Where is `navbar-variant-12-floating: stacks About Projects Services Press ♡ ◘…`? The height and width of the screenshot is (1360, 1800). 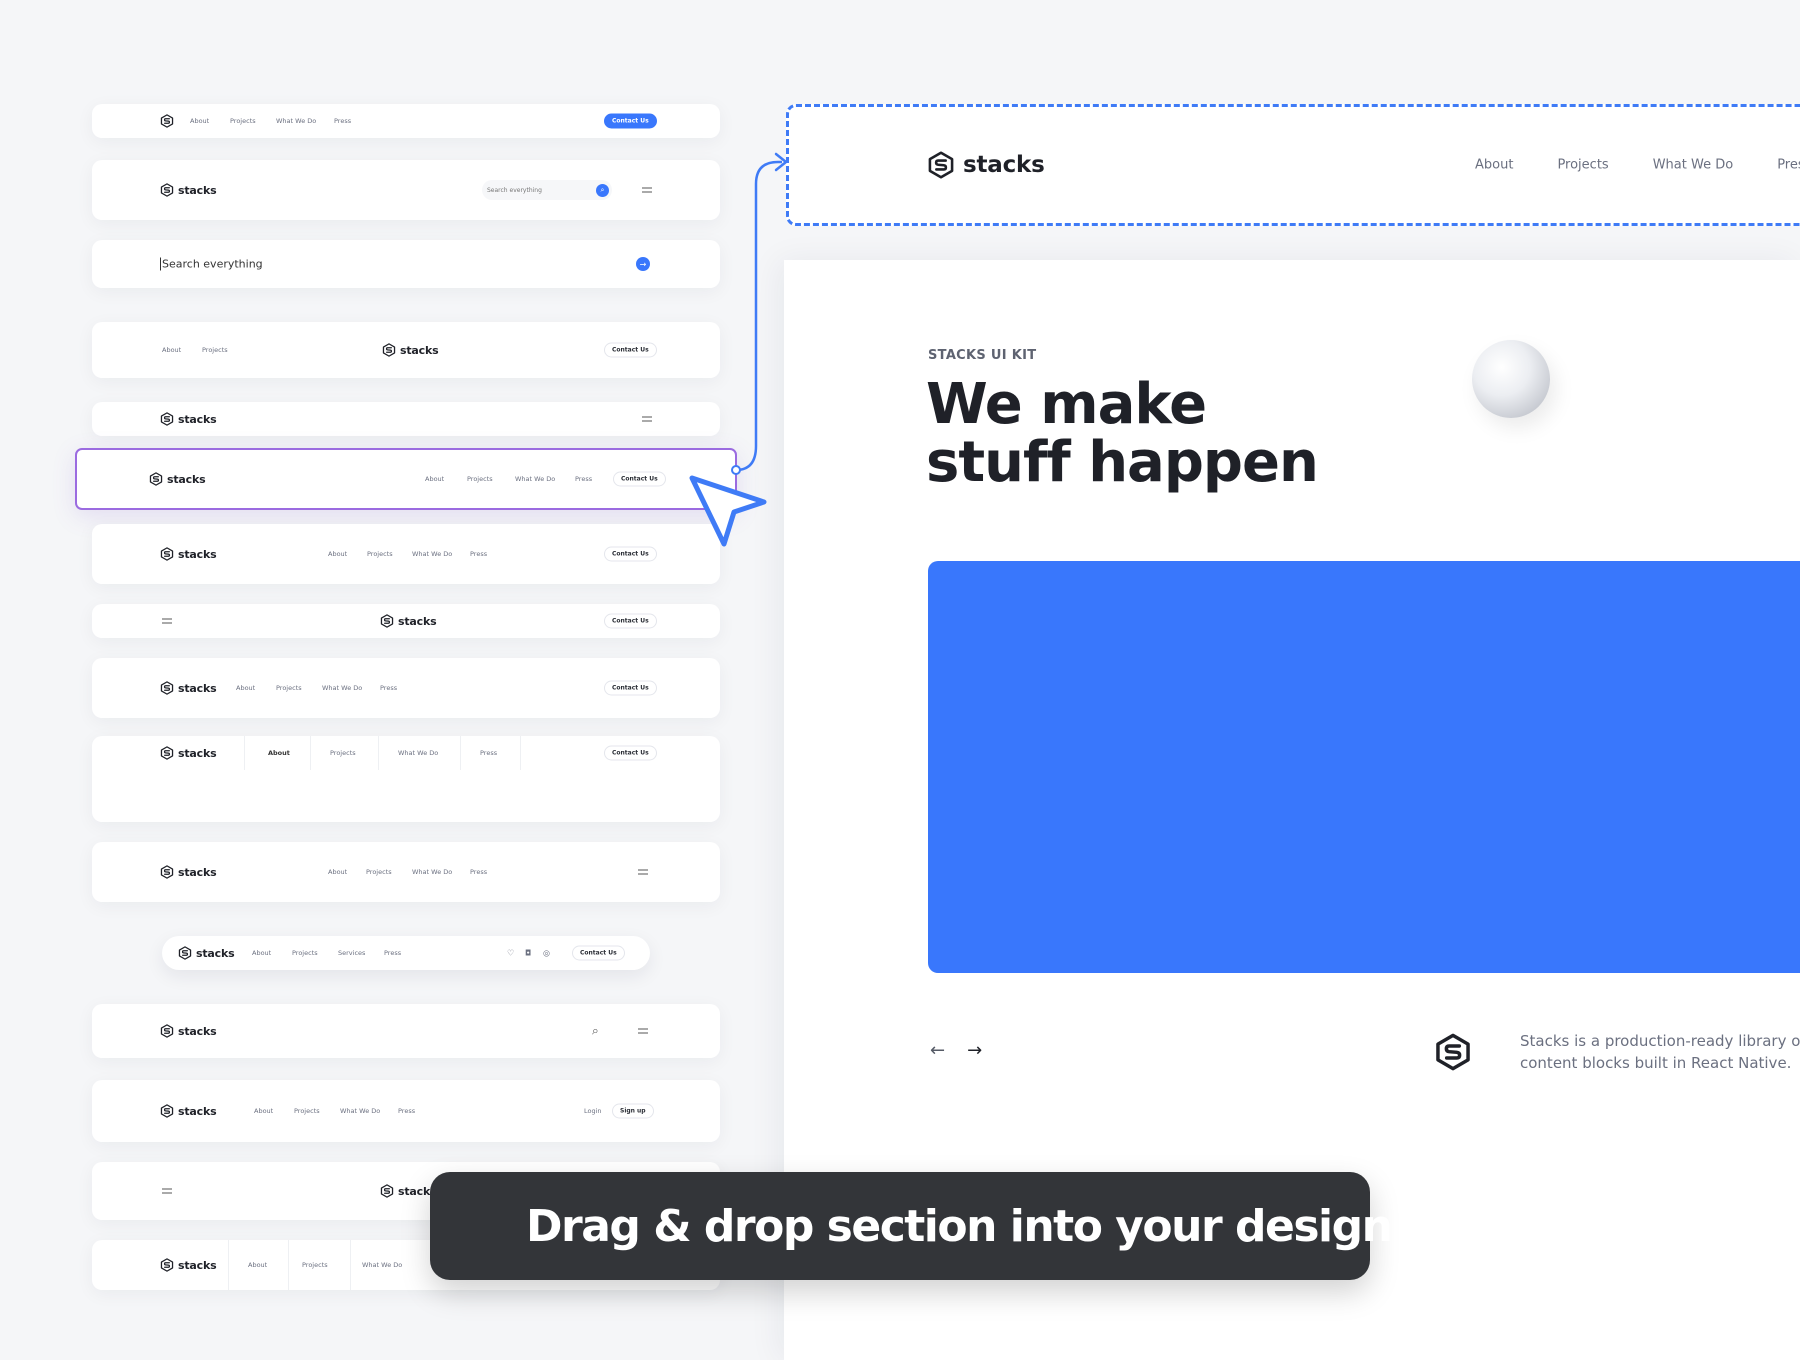 navbar-variant-12-floating: stacks About Projects Services Press ♡ ◘… is located at coordinates (406, 953).